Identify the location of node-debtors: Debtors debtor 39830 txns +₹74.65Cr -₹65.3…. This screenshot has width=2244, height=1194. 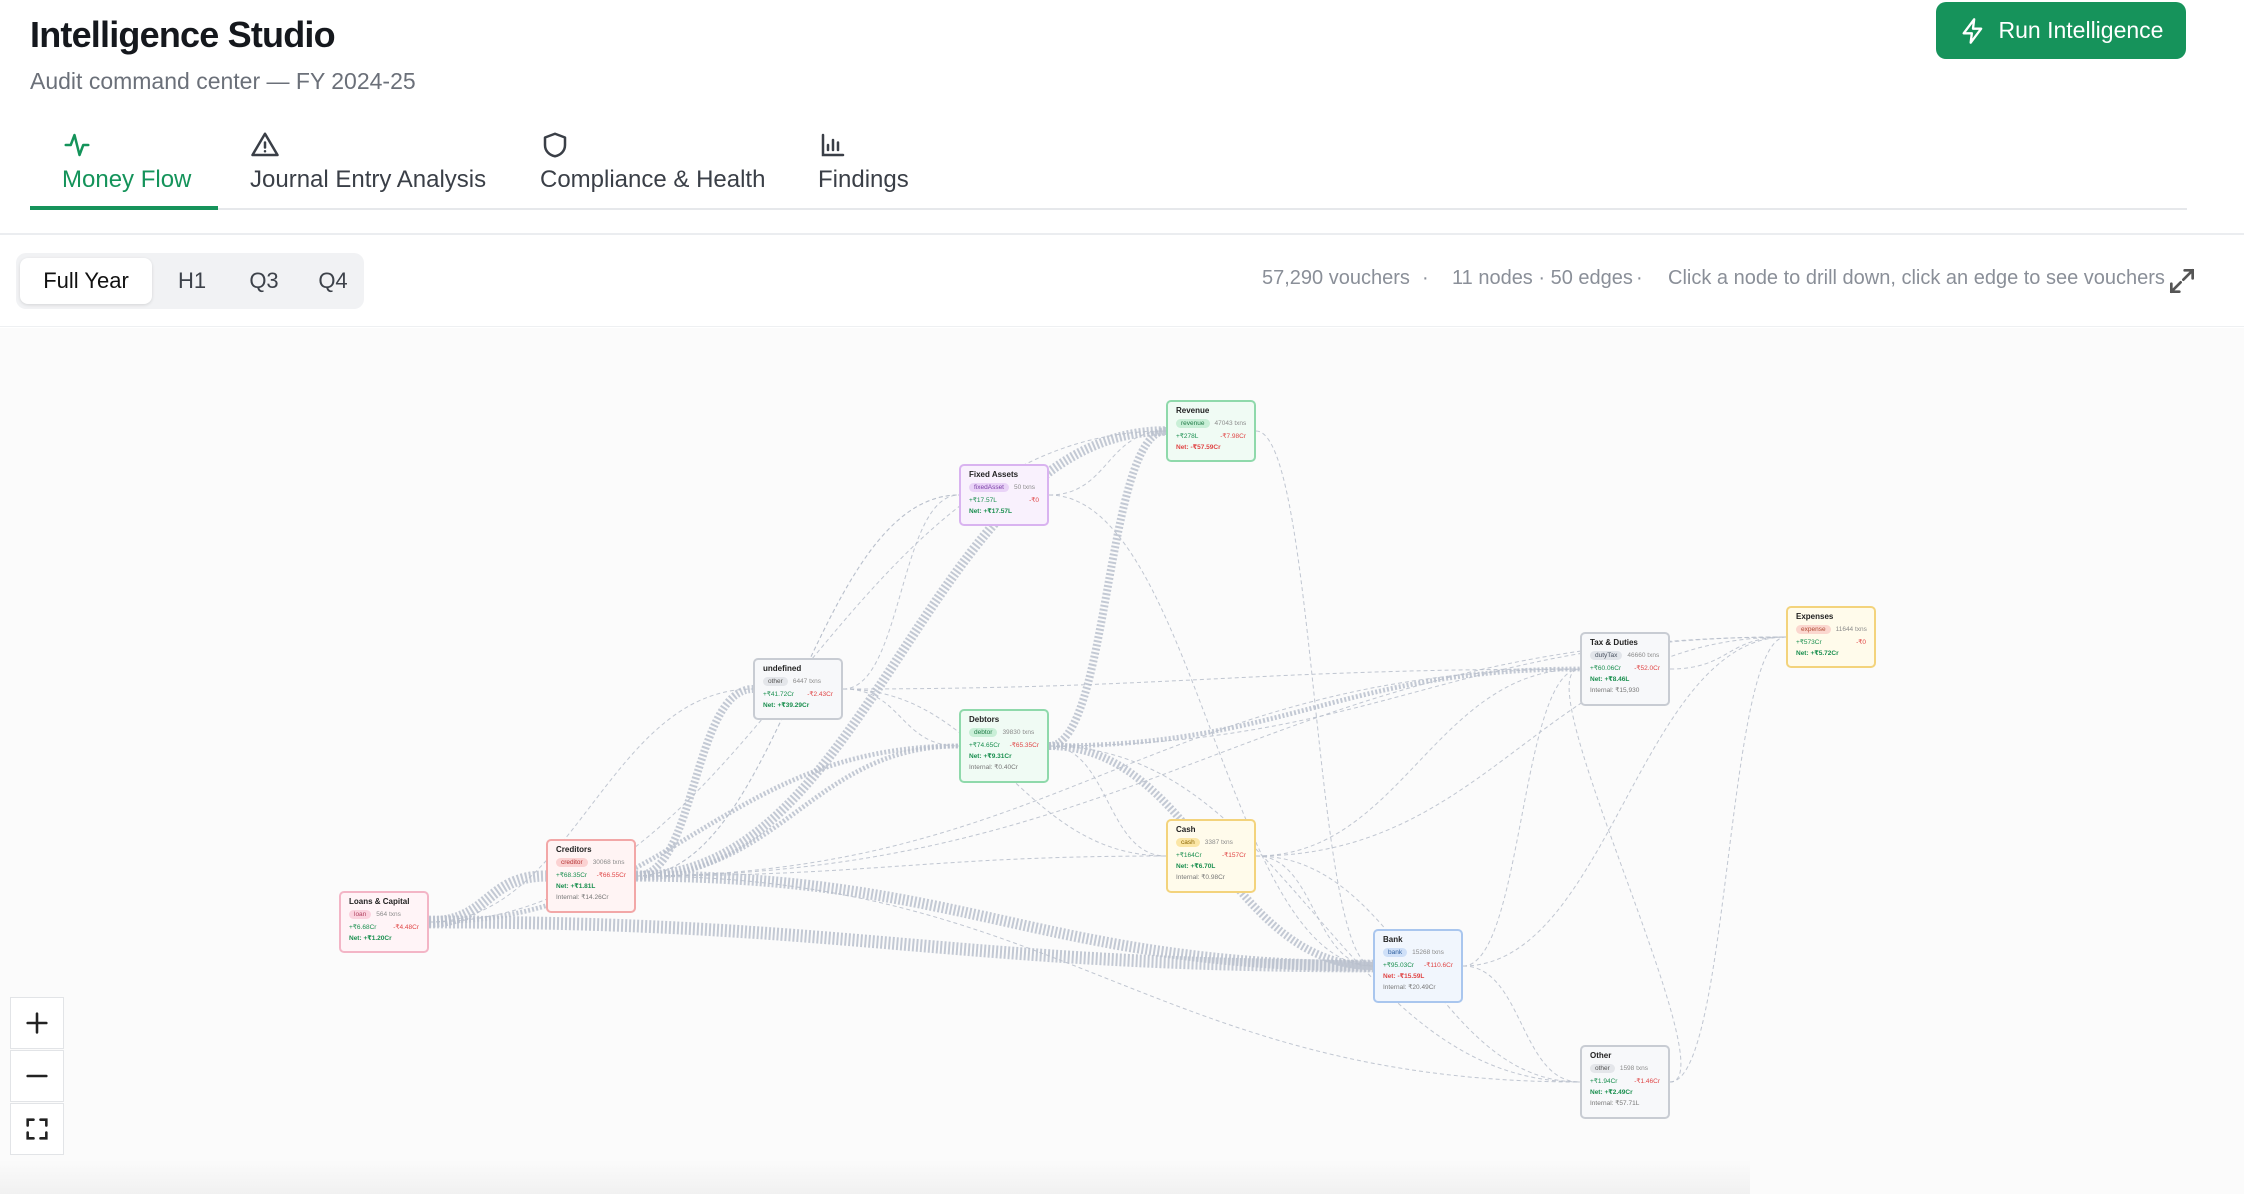
(1004, 746).